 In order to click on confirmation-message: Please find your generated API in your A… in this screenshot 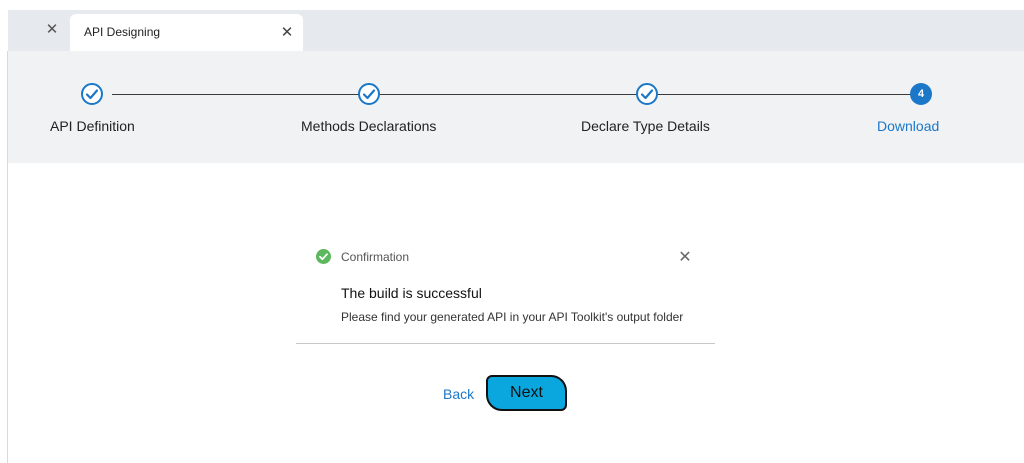, I will do `click(512, 317)`.